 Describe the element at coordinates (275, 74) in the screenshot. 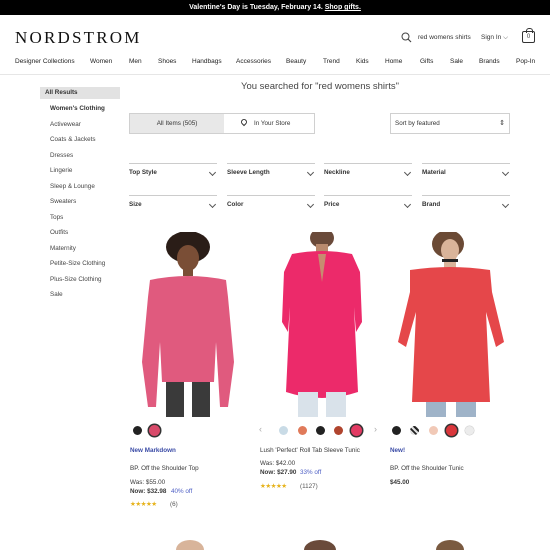

I see `nav-divider` at that location.